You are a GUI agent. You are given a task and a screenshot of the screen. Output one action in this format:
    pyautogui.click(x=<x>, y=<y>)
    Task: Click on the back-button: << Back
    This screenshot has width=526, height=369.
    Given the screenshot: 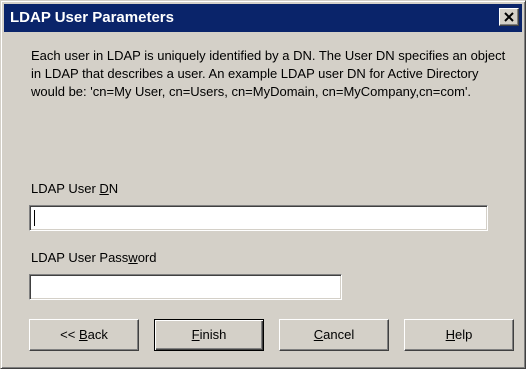 What is the action you would take?
    pyautogui.click(x=84, y=335)
    